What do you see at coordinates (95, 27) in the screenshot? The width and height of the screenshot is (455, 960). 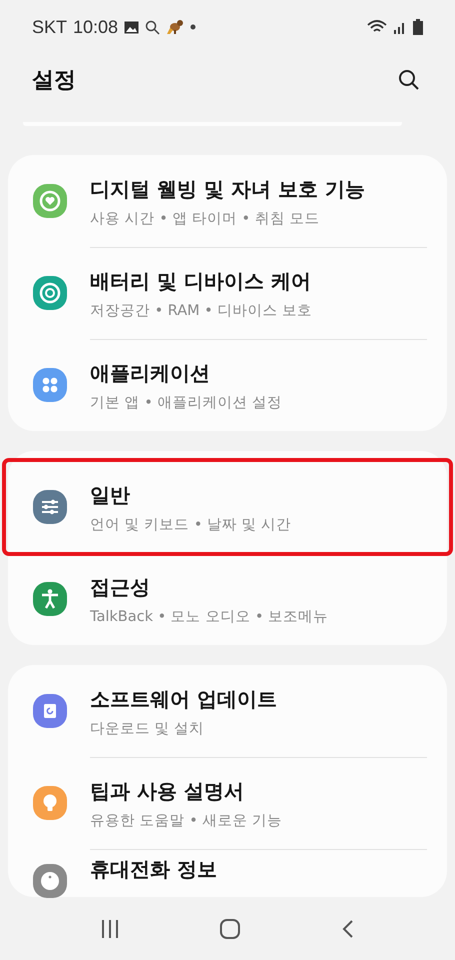 I see `clock: 10:08` at bounding box center [95, 27].